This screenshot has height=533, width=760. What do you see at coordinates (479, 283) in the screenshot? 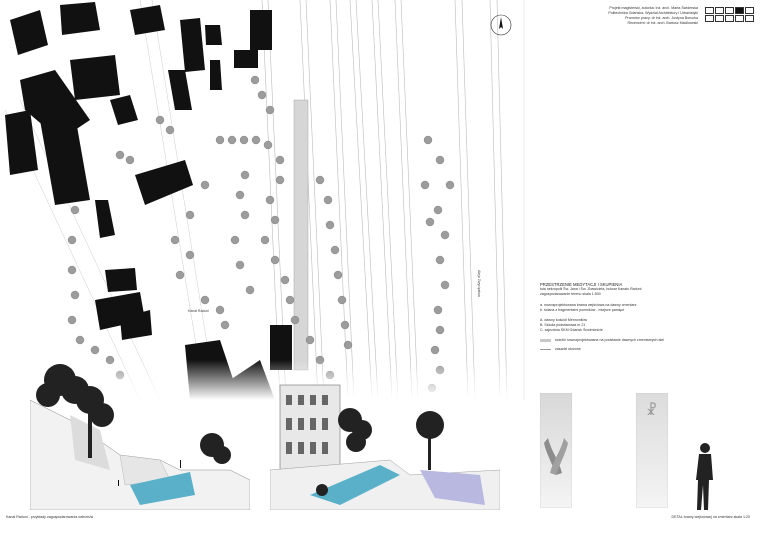
I see `street-label-aleja: Aleja Zwycięstwa` at bounding box center [479, 283].